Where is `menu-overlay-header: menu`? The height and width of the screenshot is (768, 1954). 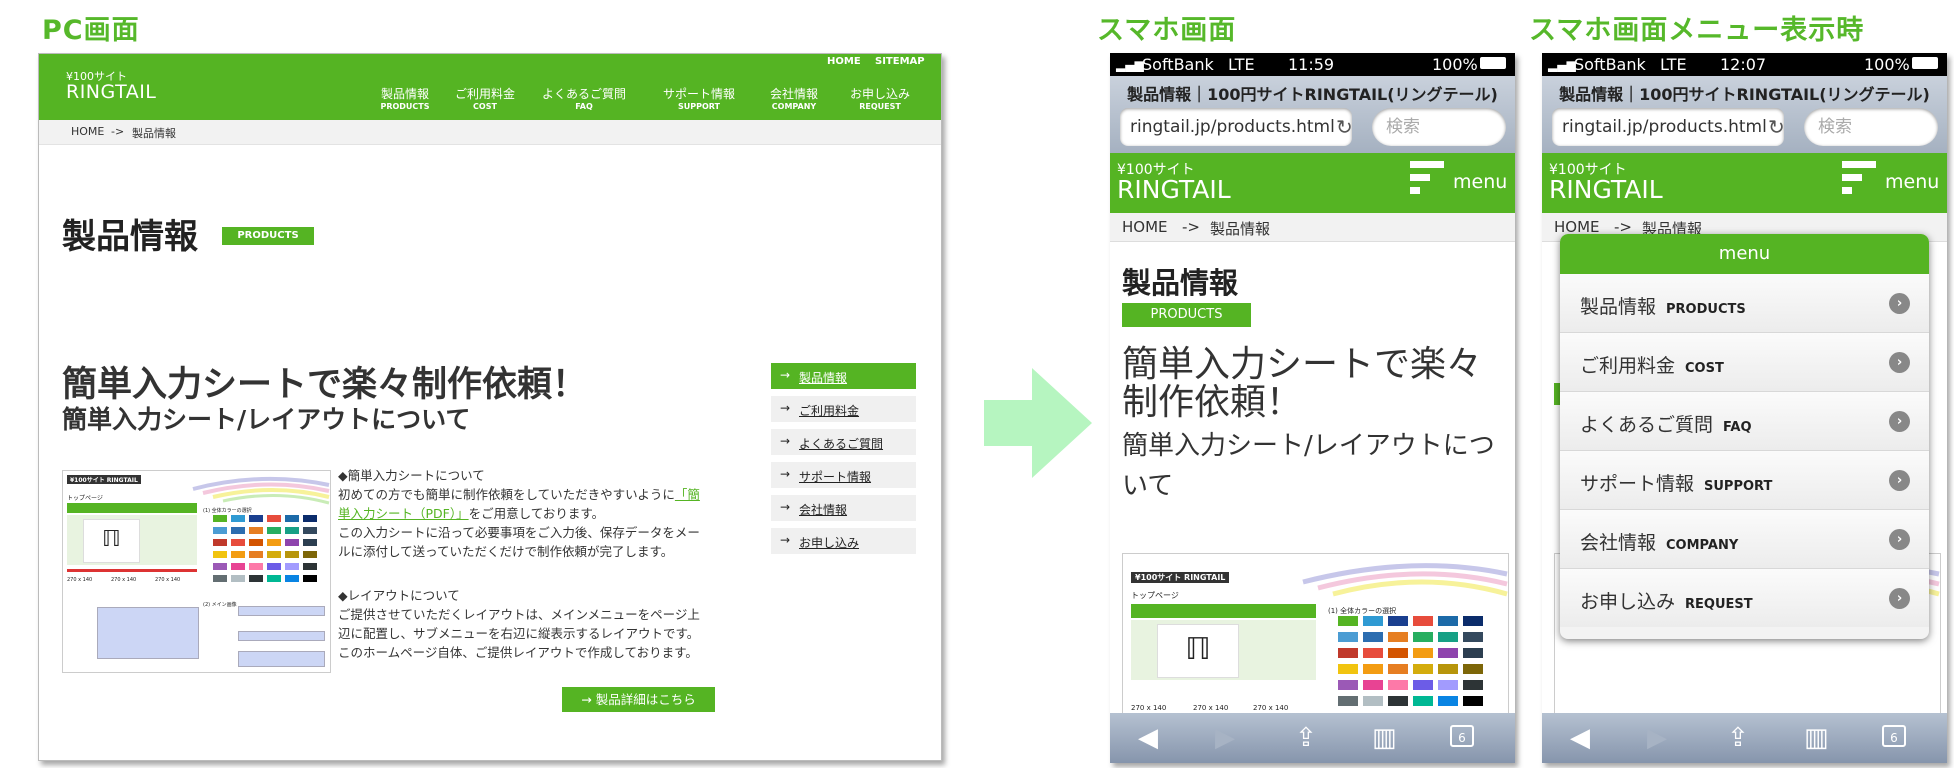
menu-overlay-header: menu is located at coordinates (1744, 254).